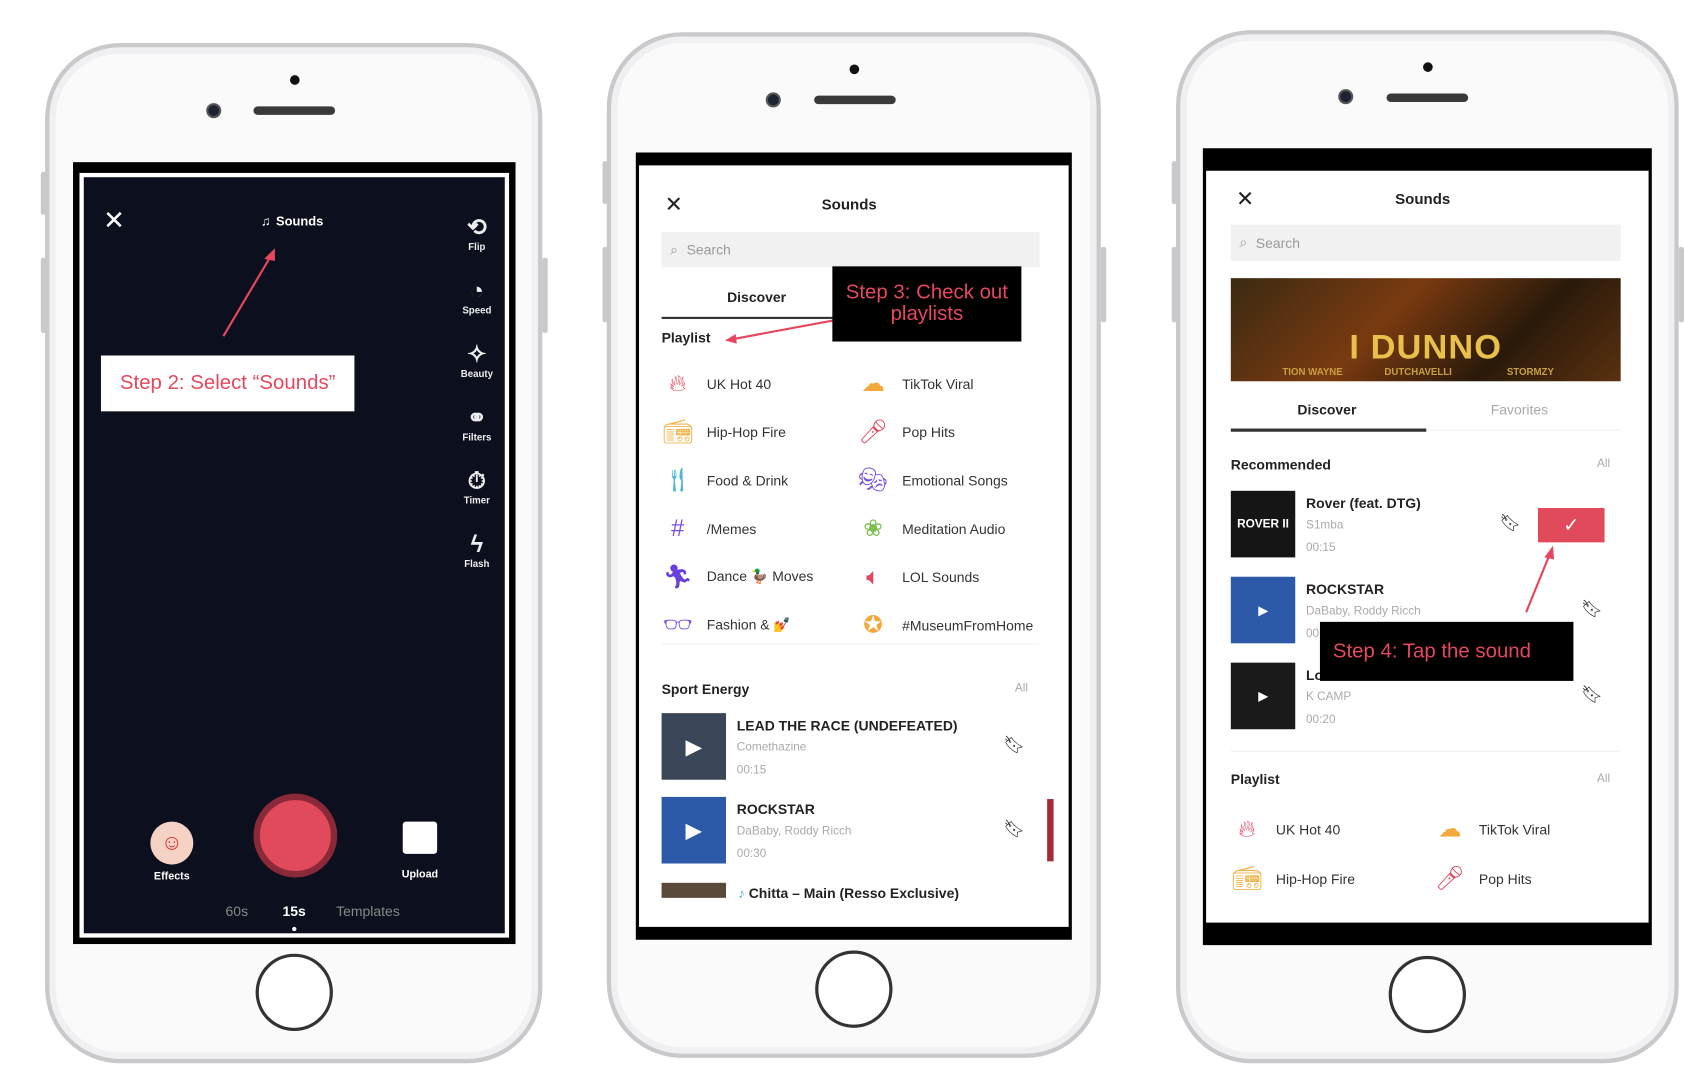 This screenshot has width=1684, height=1072. I want to click on filters-icon: ⚭, so click(476, 417).